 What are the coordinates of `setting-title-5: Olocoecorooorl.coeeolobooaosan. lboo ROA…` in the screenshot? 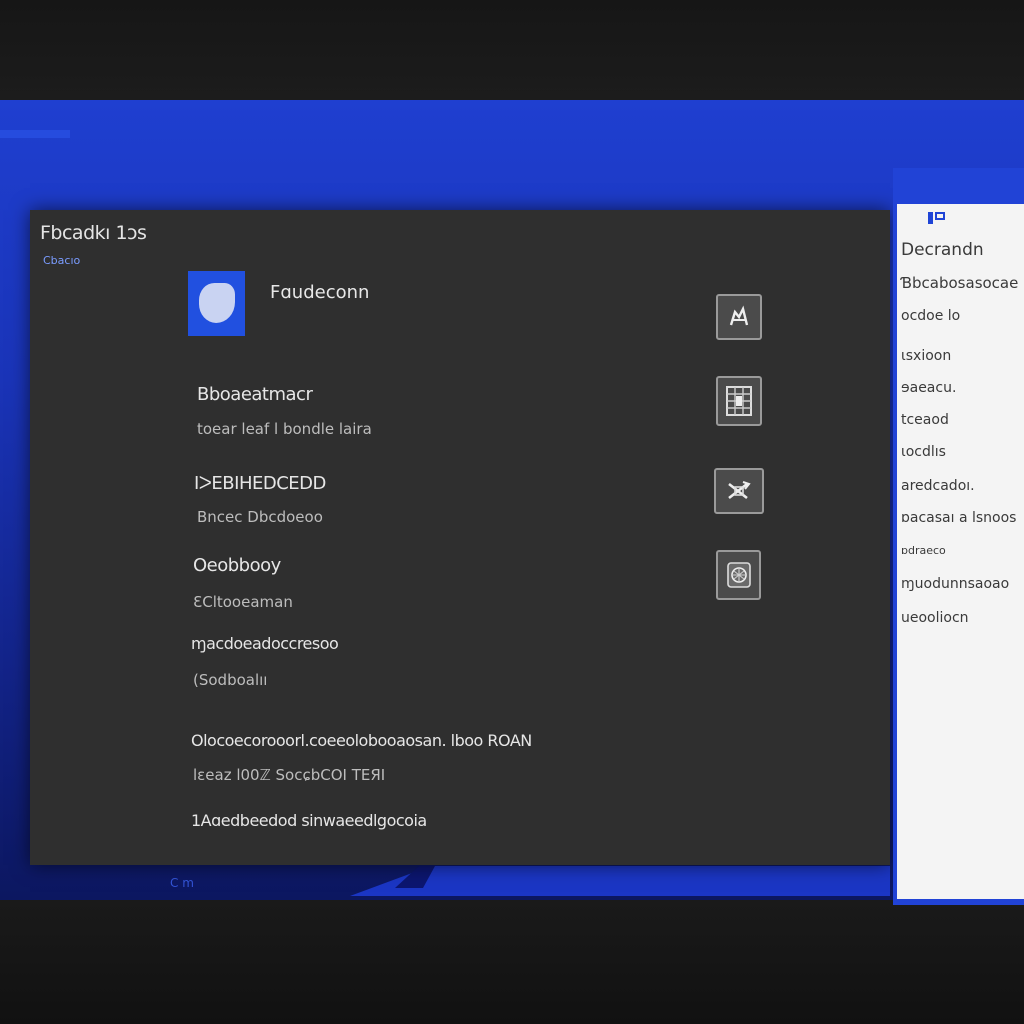 It's located at (361, 740).